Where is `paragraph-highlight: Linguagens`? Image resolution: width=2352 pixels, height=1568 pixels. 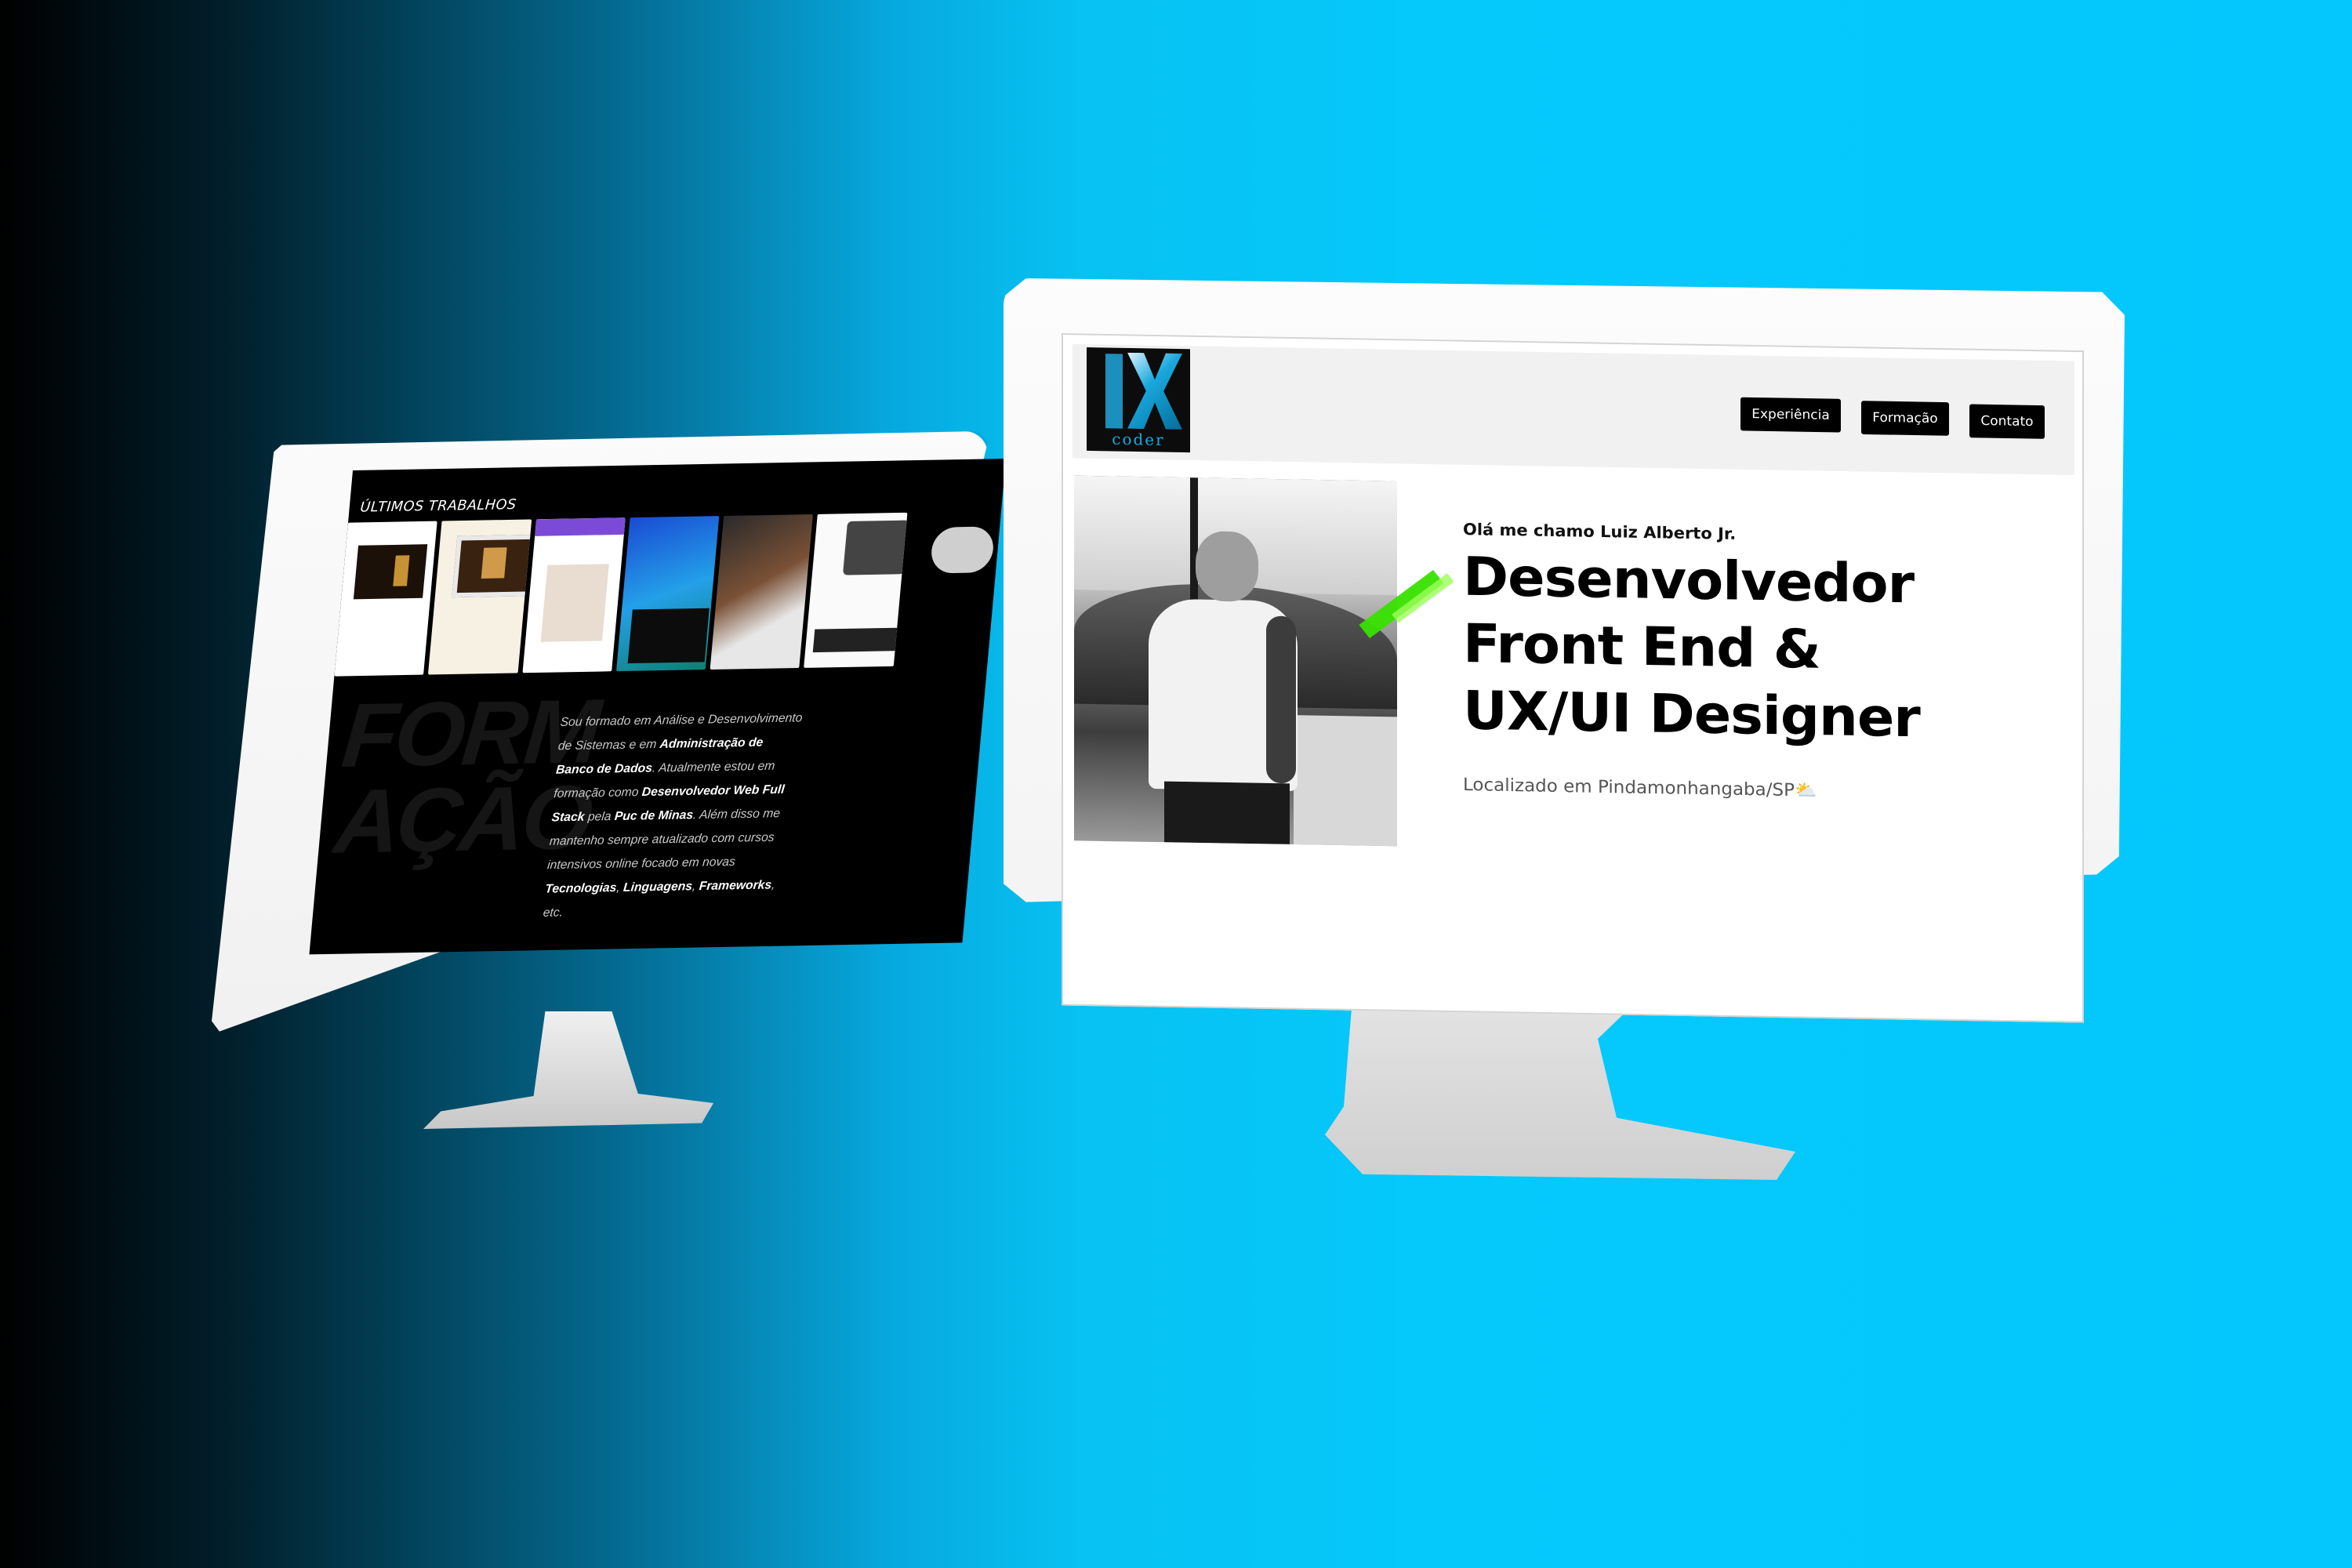 paragraph-highlight: Linguagens is located at coordinates (657, 887).